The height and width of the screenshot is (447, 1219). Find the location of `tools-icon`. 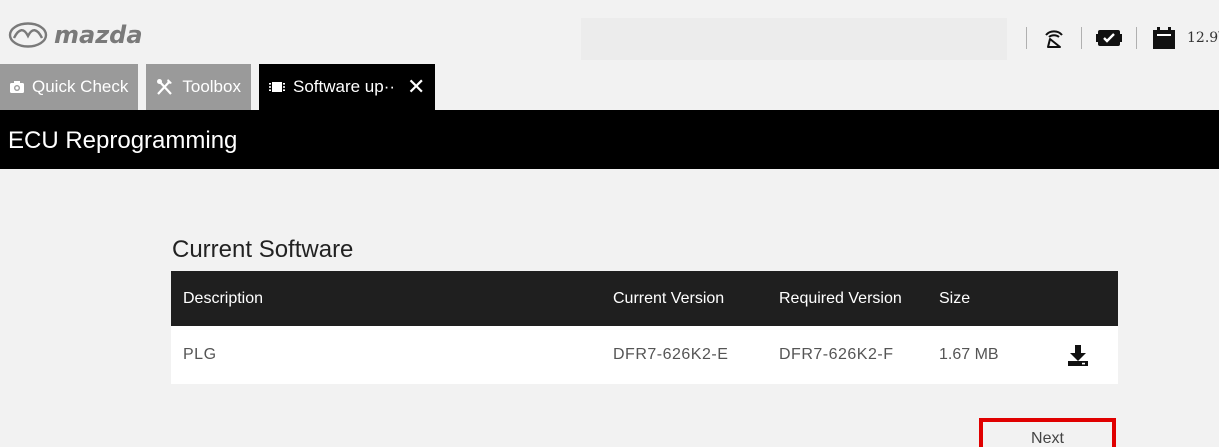

tools-icon is located at coordinates (165, 87).